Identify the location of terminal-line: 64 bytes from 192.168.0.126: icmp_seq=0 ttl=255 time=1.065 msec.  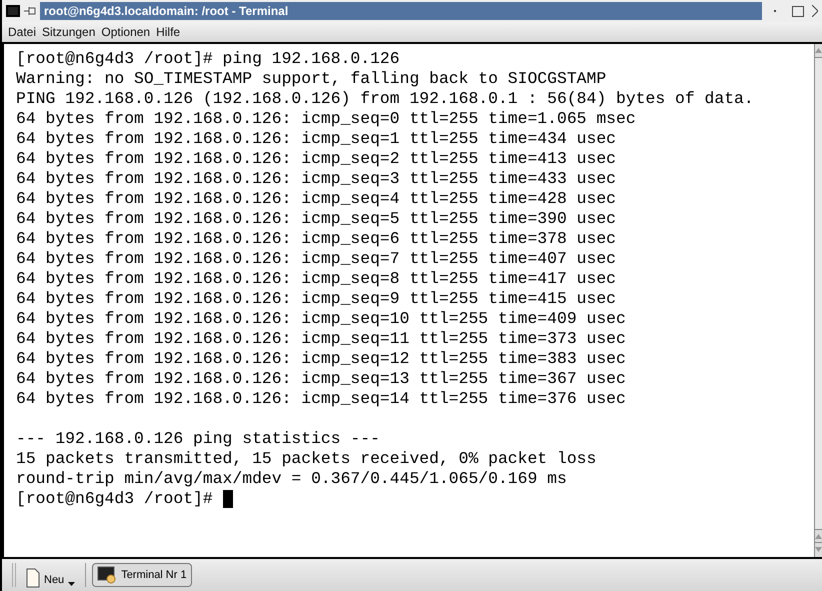
(326, 119).